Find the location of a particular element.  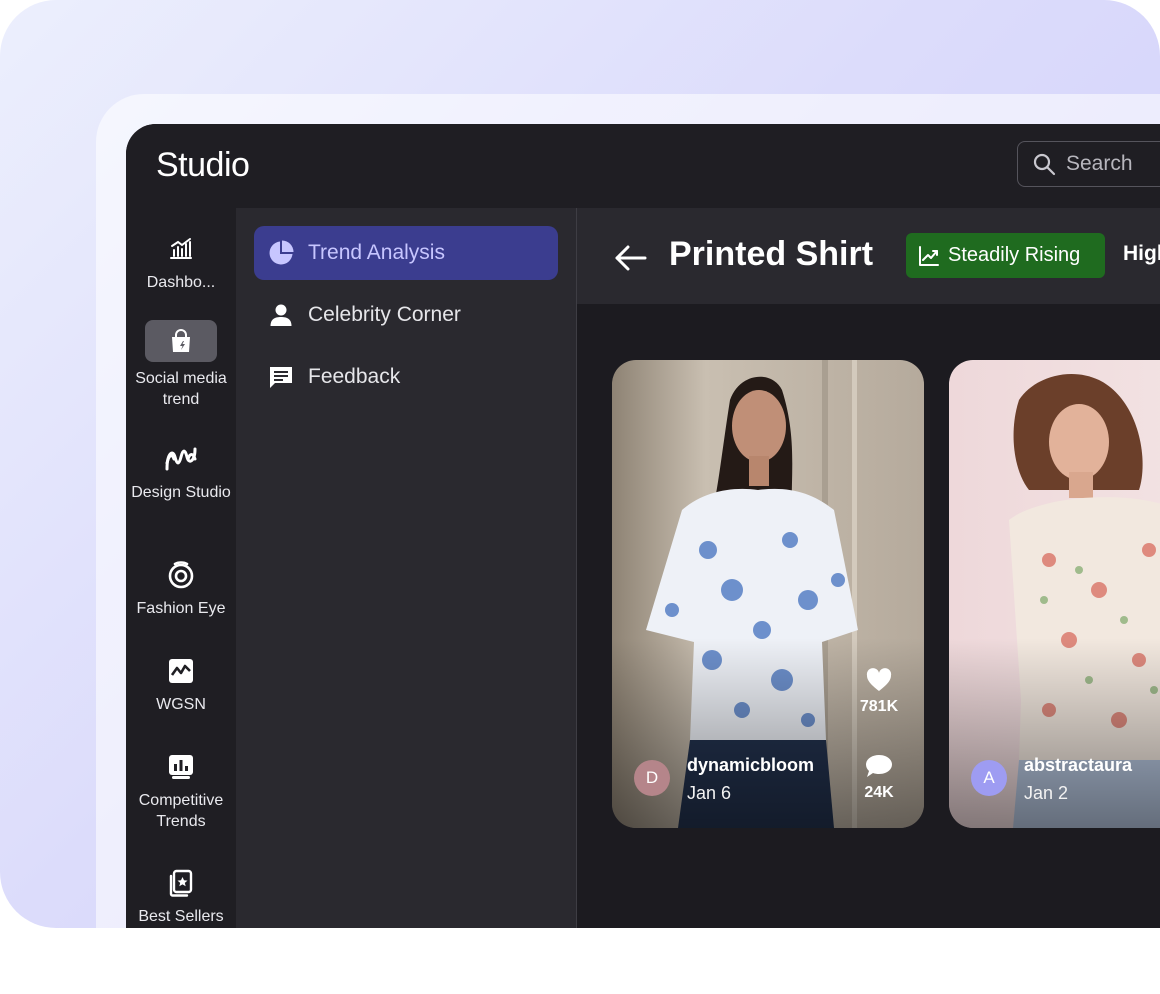

rail-item-fashion-eye: Fashion Eye is located at coordinates (181, 588).